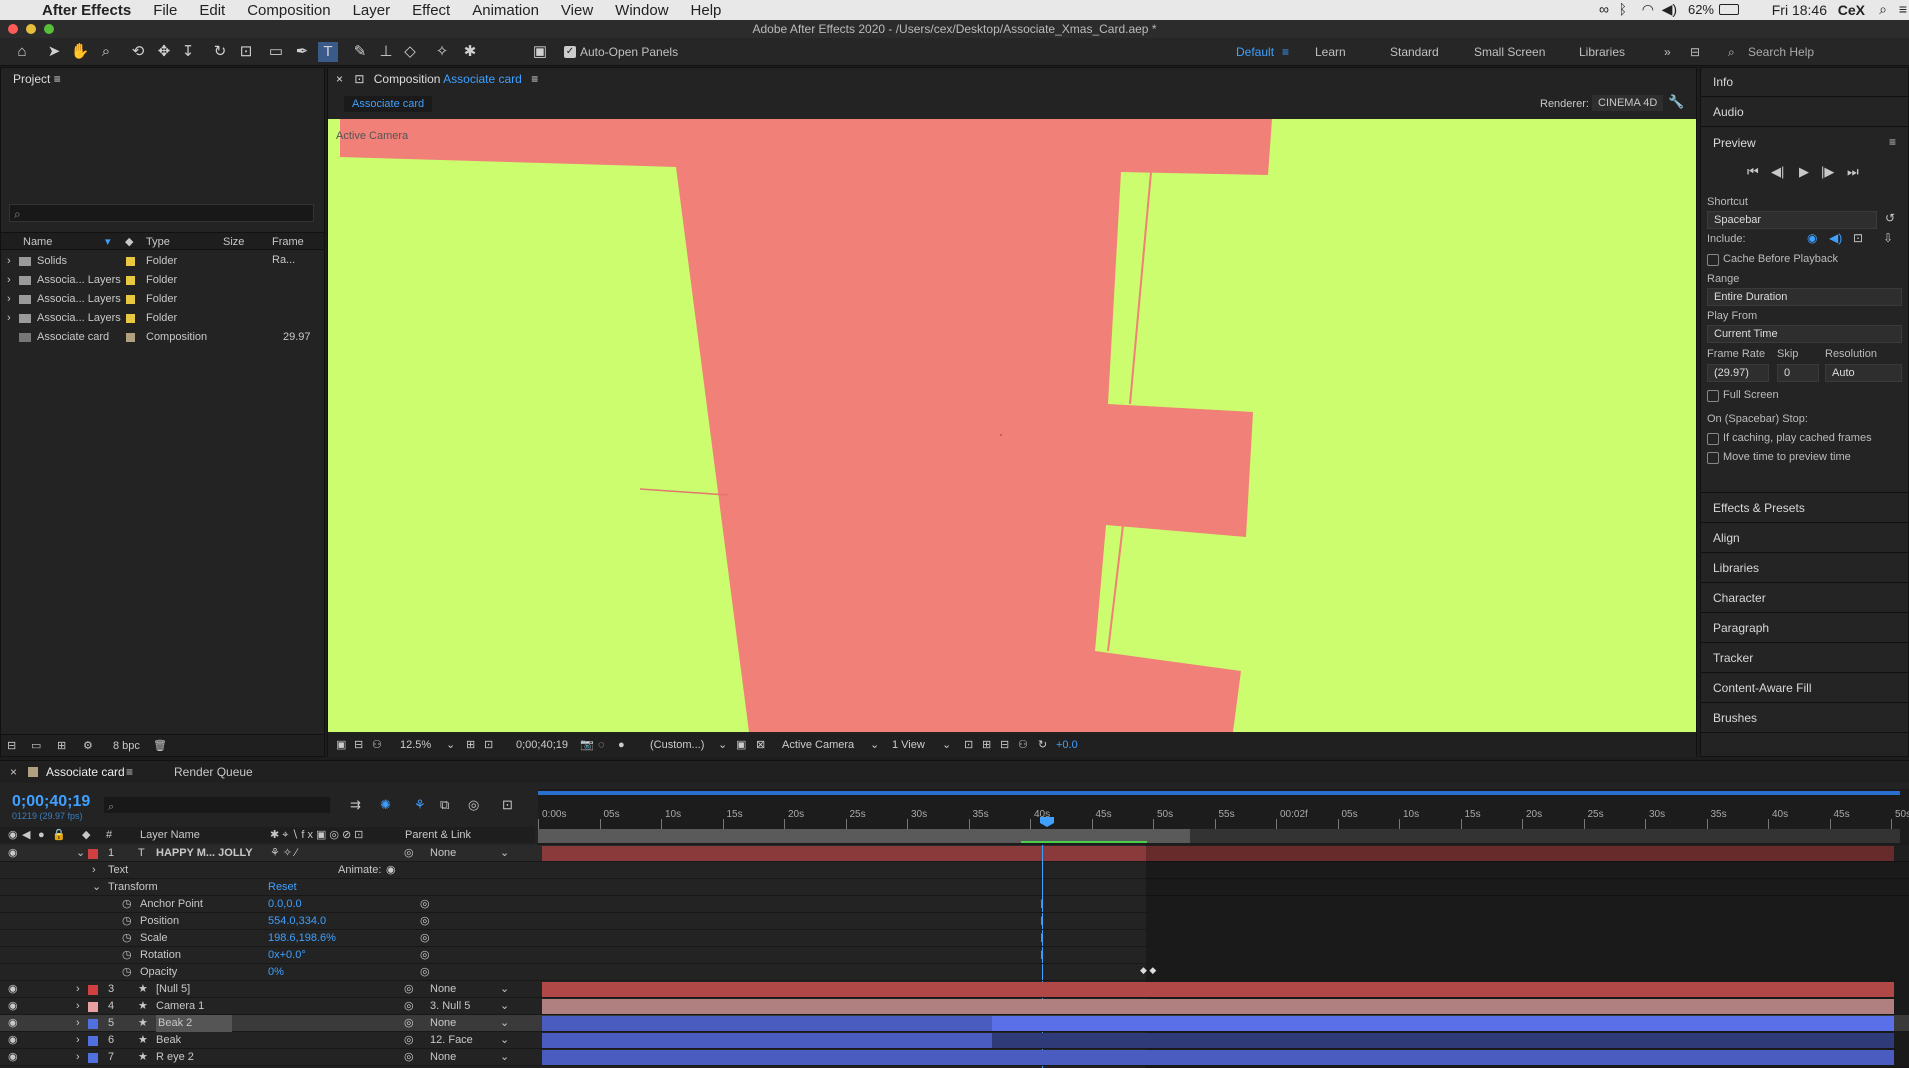 The width and height of the screenshot is (1909, 1068). I want to click on show-snapshot-icon: ◌, so click(601, 745).